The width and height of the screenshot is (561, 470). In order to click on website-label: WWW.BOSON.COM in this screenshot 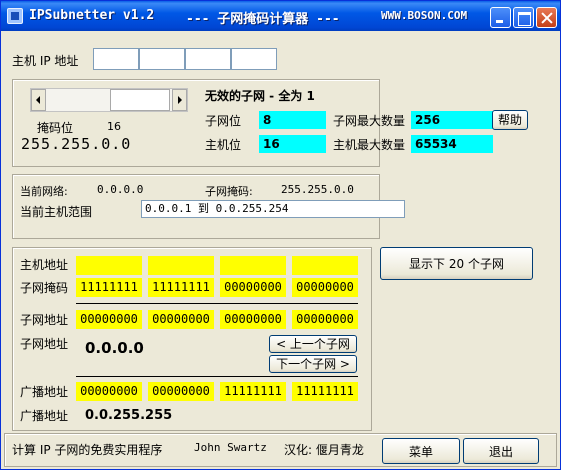, I will do `click(424, 15)`.